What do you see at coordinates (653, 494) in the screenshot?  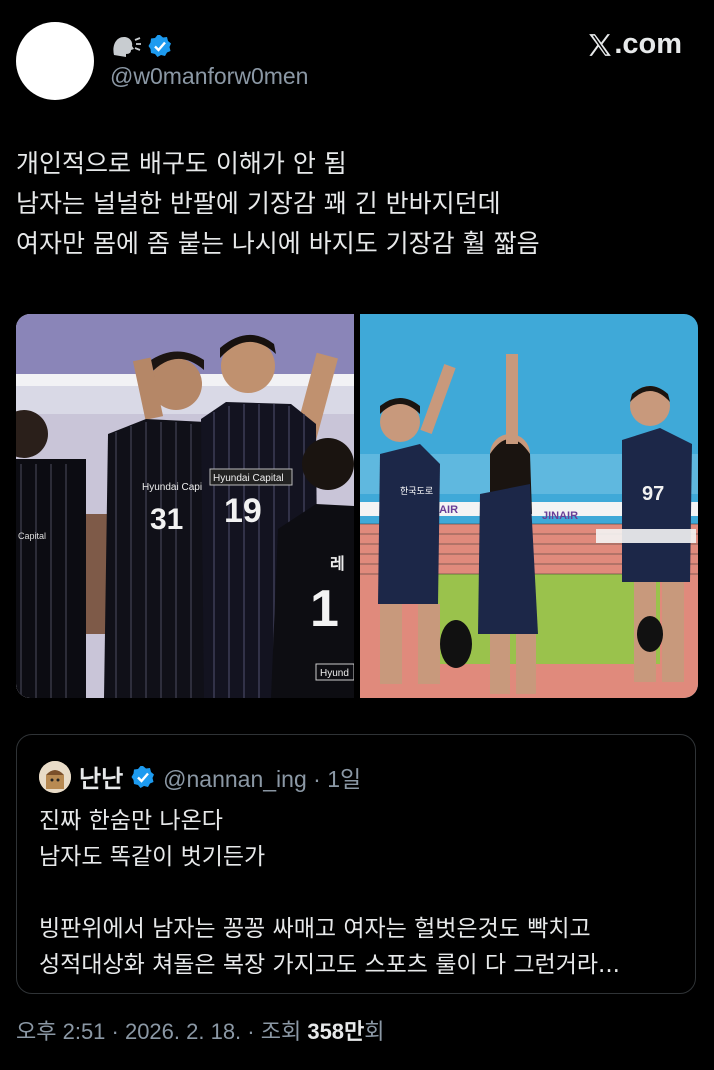 I see `jersey-number-97: 97` at bounding box center [653, 494].